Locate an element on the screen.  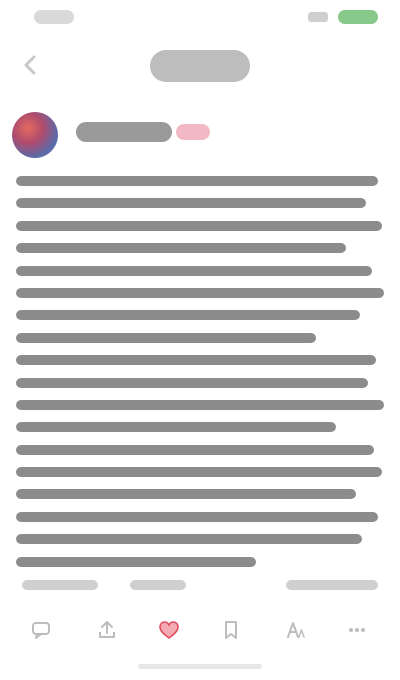
nav-bar is located at coordinates (200, 65).